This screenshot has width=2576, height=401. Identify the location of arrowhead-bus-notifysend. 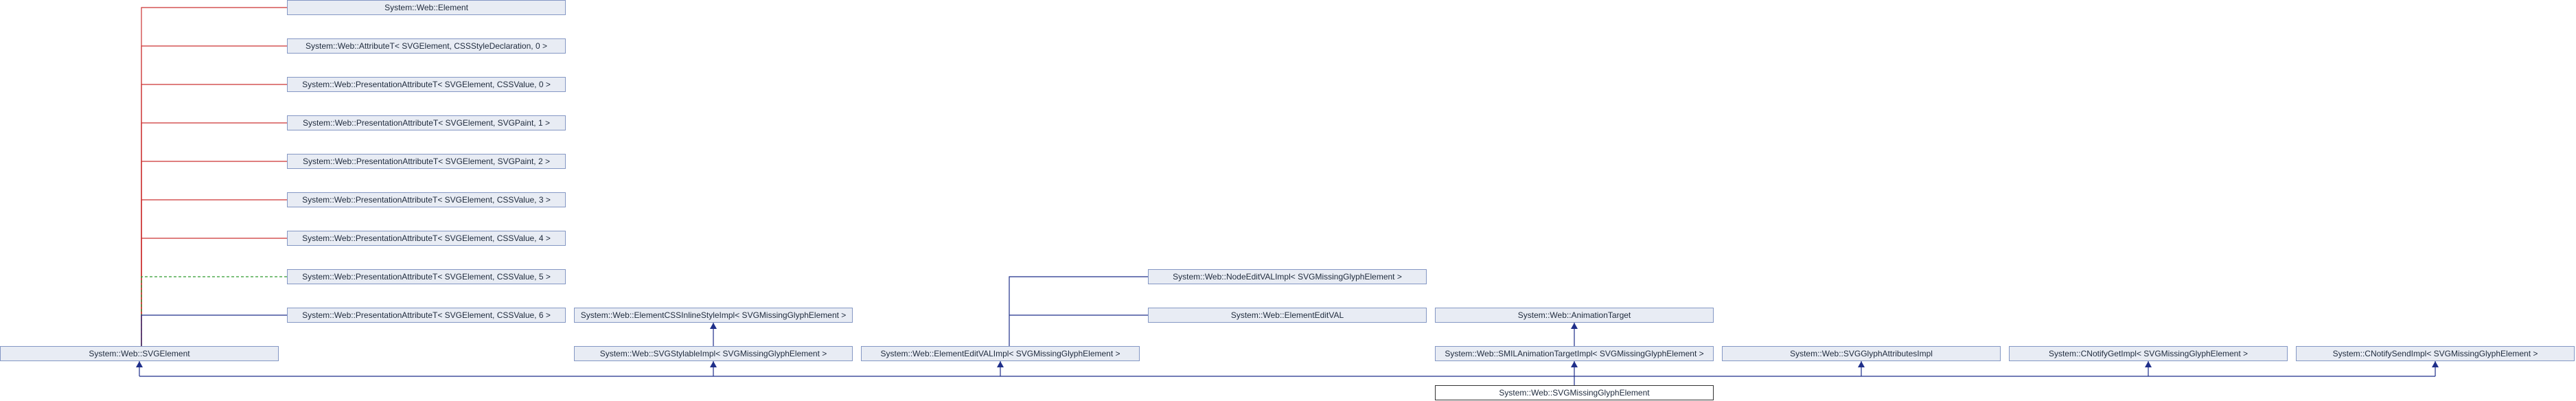
(2435, 364).